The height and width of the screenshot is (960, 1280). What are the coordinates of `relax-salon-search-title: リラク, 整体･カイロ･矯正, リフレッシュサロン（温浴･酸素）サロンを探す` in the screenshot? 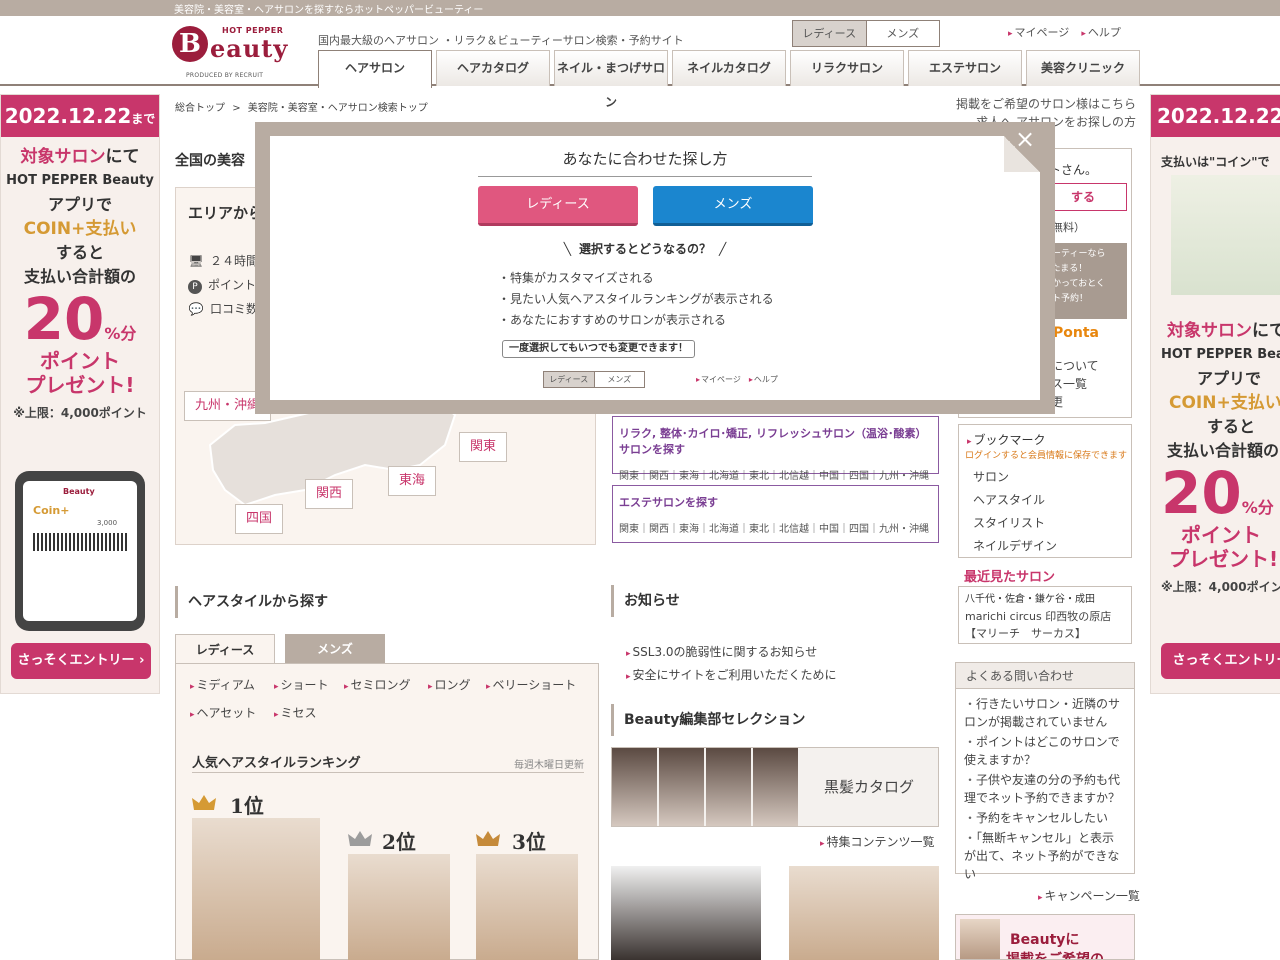 It's located at (775, 441).